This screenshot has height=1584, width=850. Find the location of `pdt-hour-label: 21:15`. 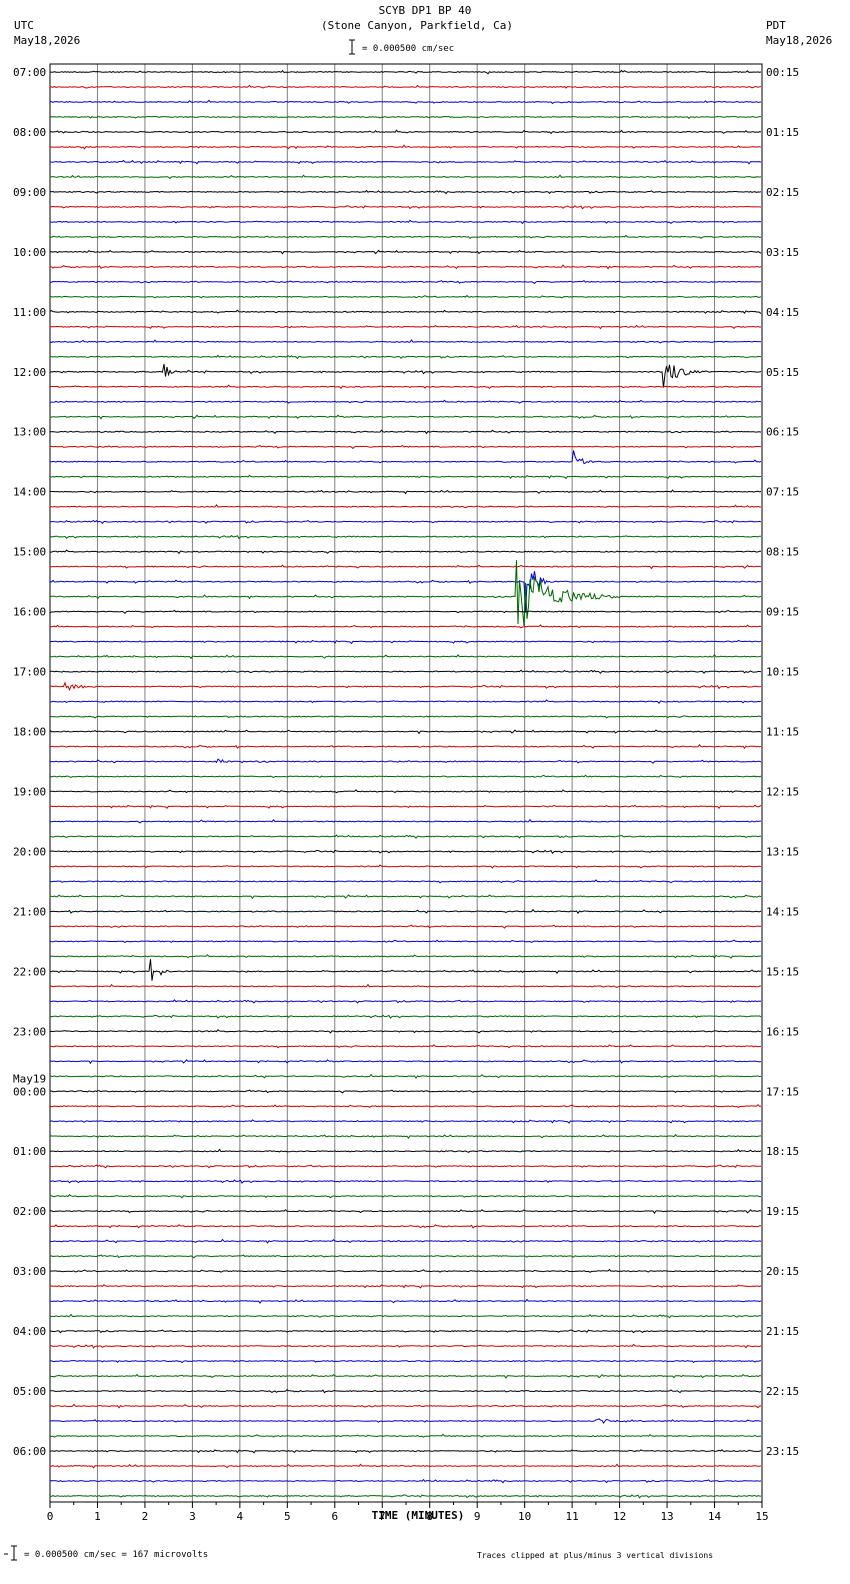

pdt-hour-label: 21:15 is located at coordinates (782, 1331).